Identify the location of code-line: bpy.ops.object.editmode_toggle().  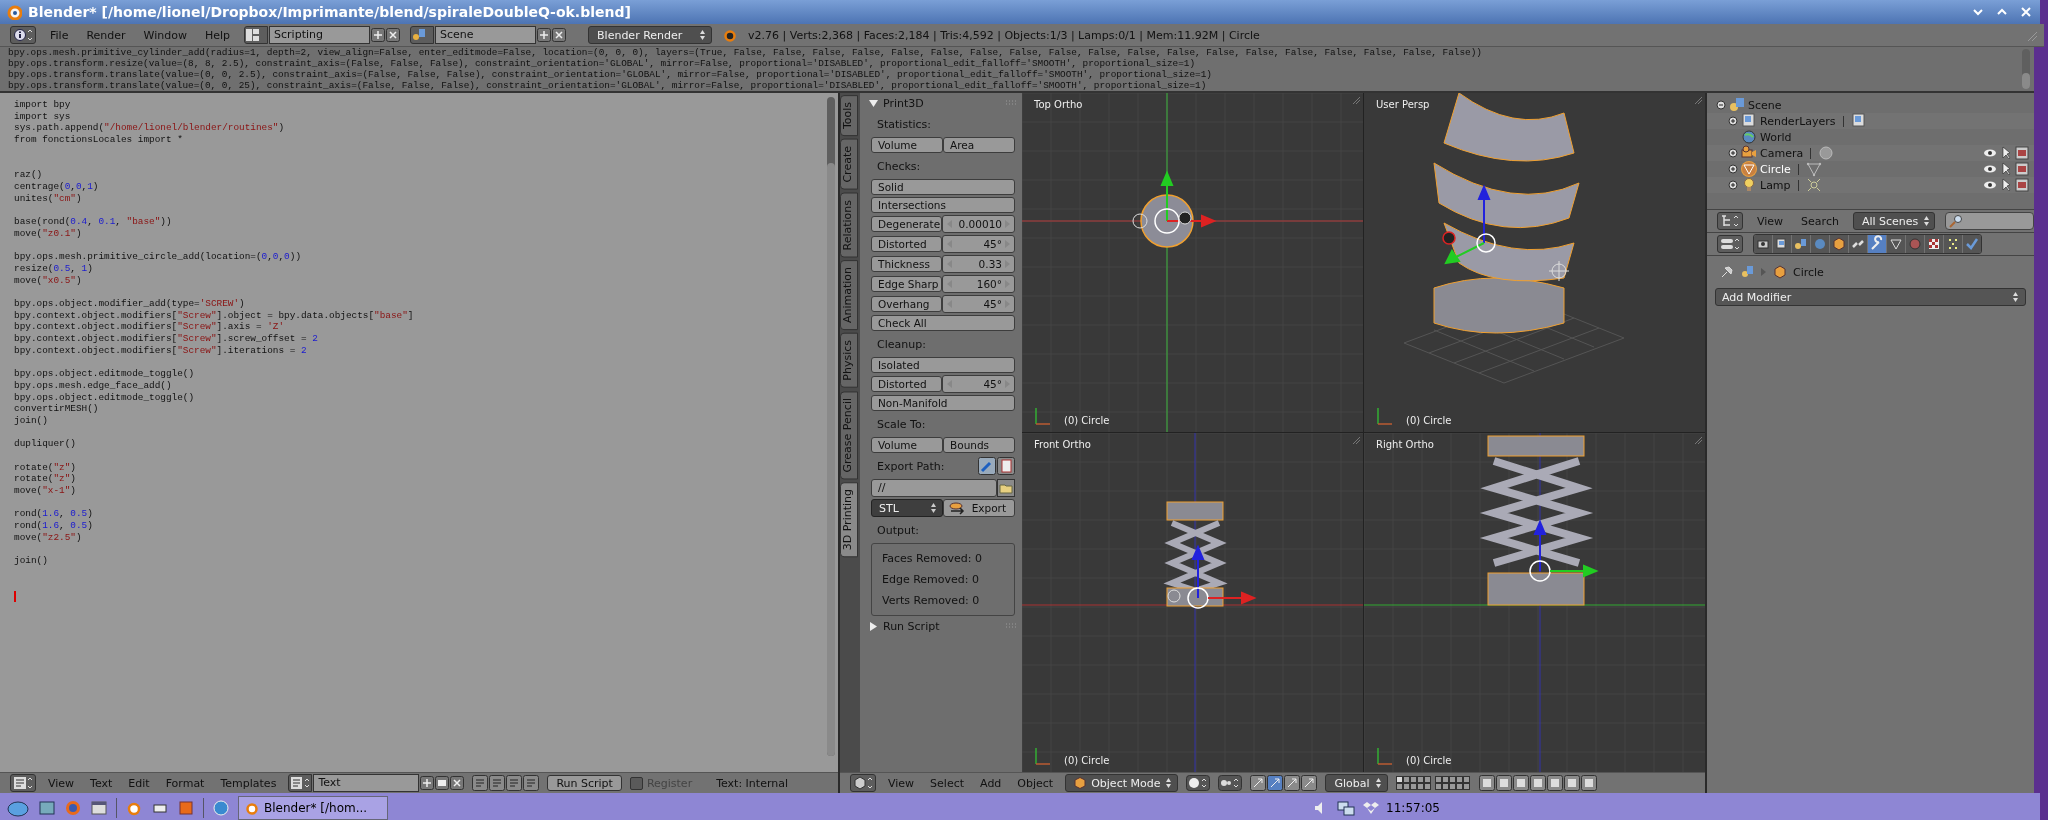
(104, 374).